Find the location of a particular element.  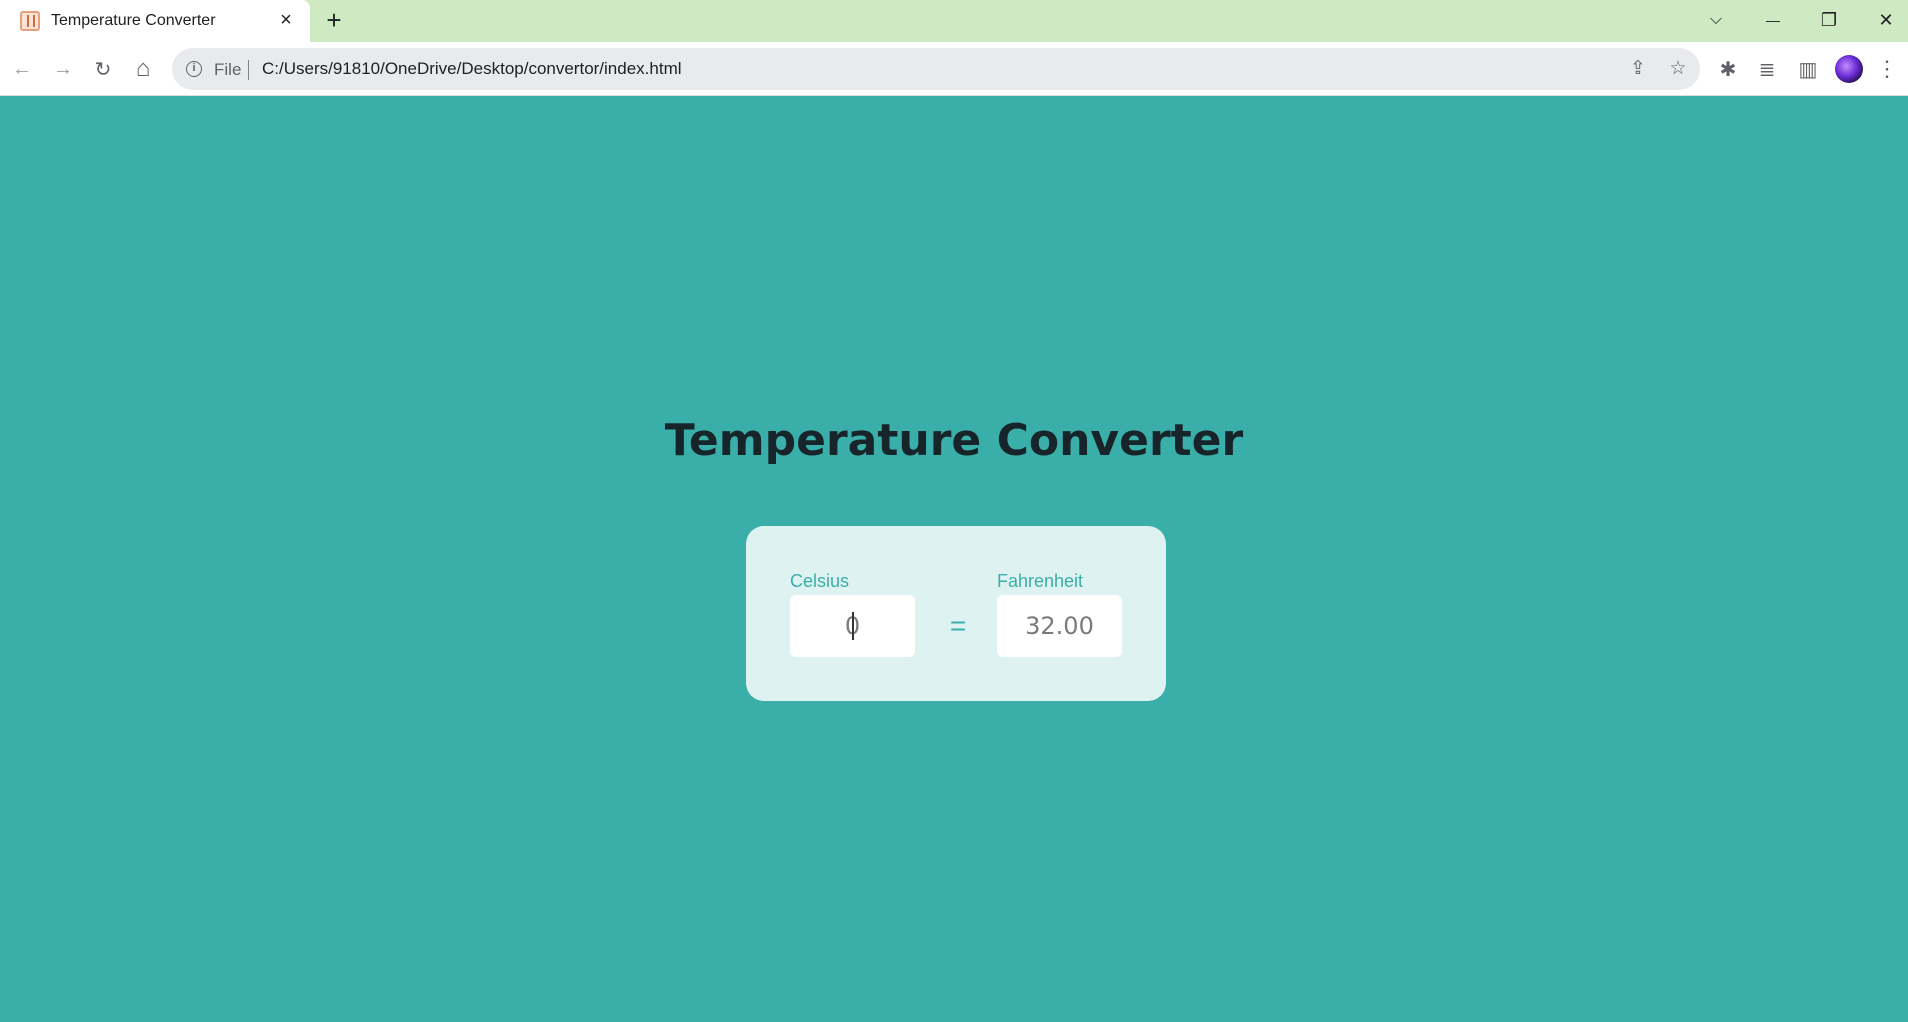

minimize-icon: — is located at coordinates (1773, 20).